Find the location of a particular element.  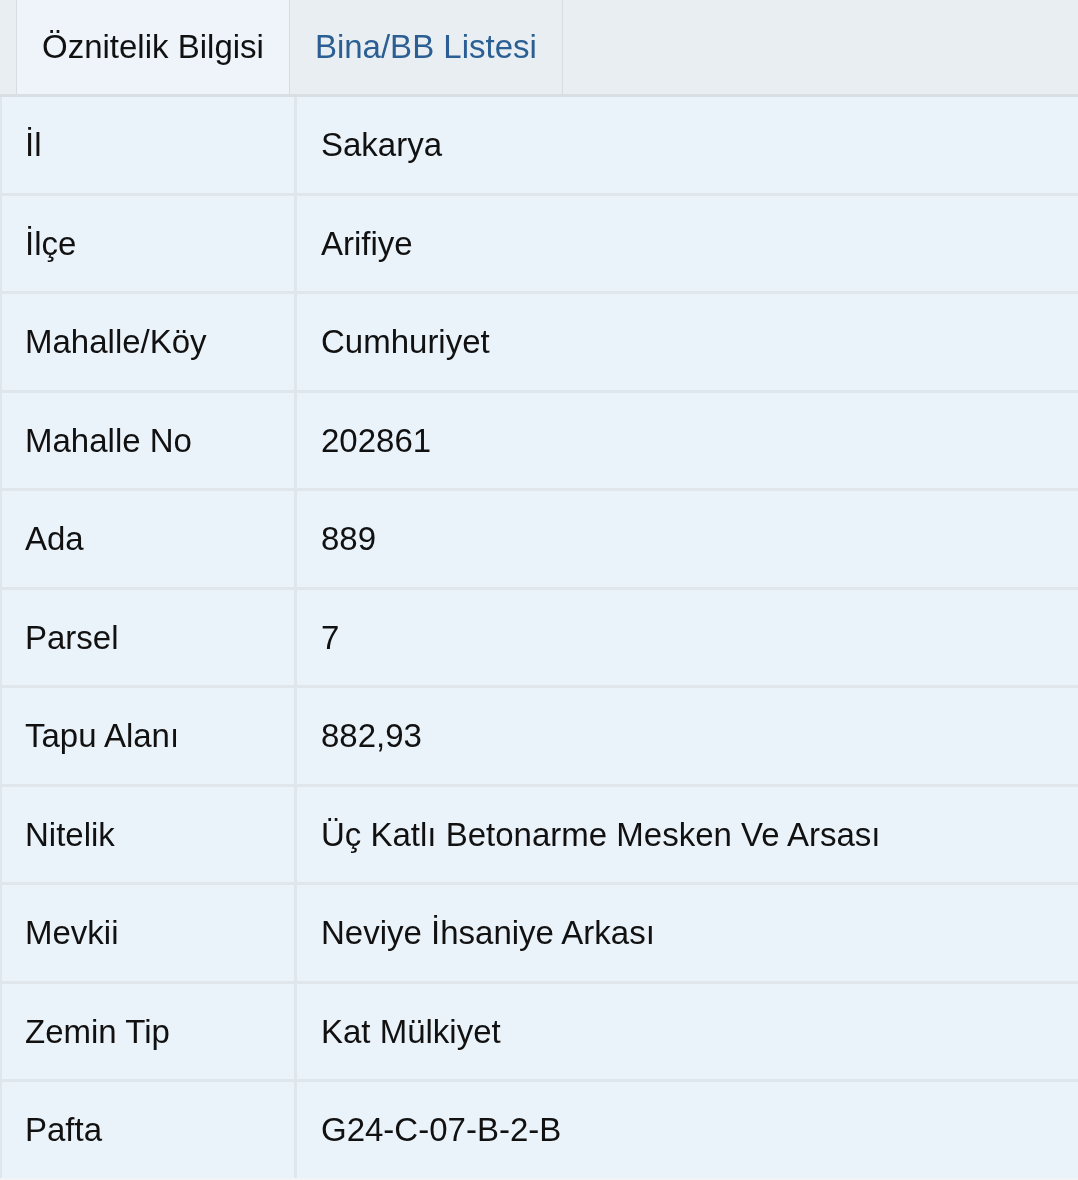

label-cell: Zemin Tip is located at coordinates (148, 1031).